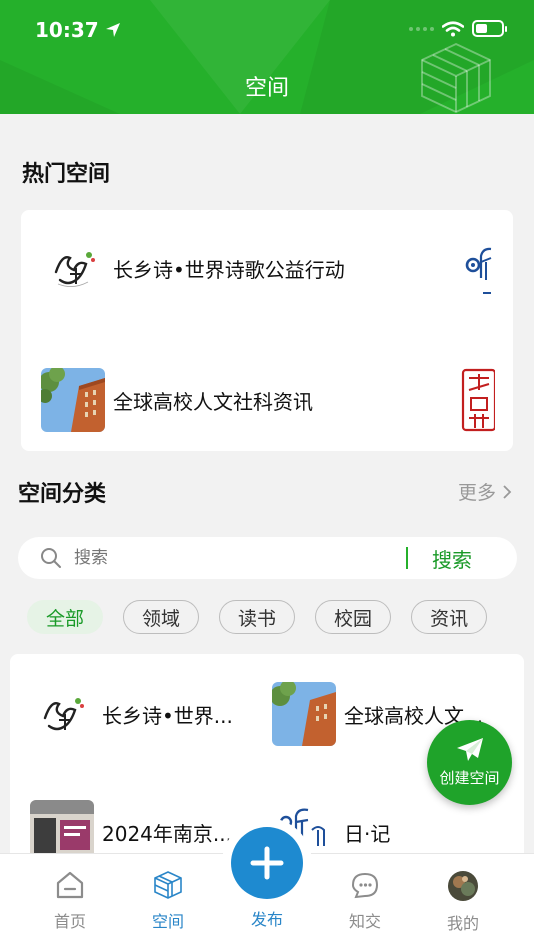 The height and width of the screenshot is (950, 534). I want to click on publish-button, so click(267, 863).